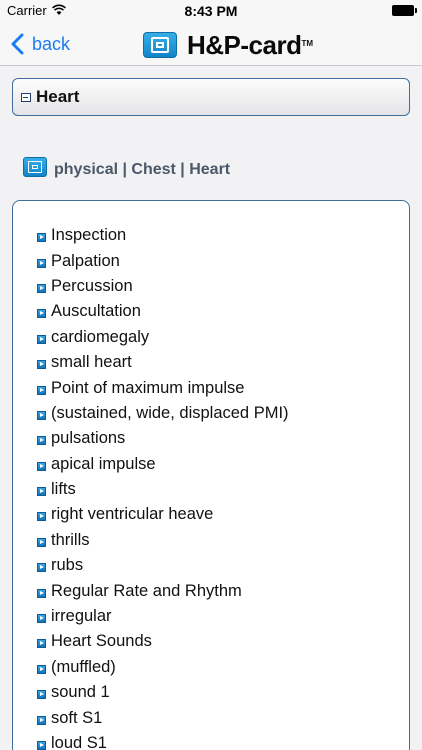  I want to click on list-item-label: cardiomegaly, so click(100, 336).